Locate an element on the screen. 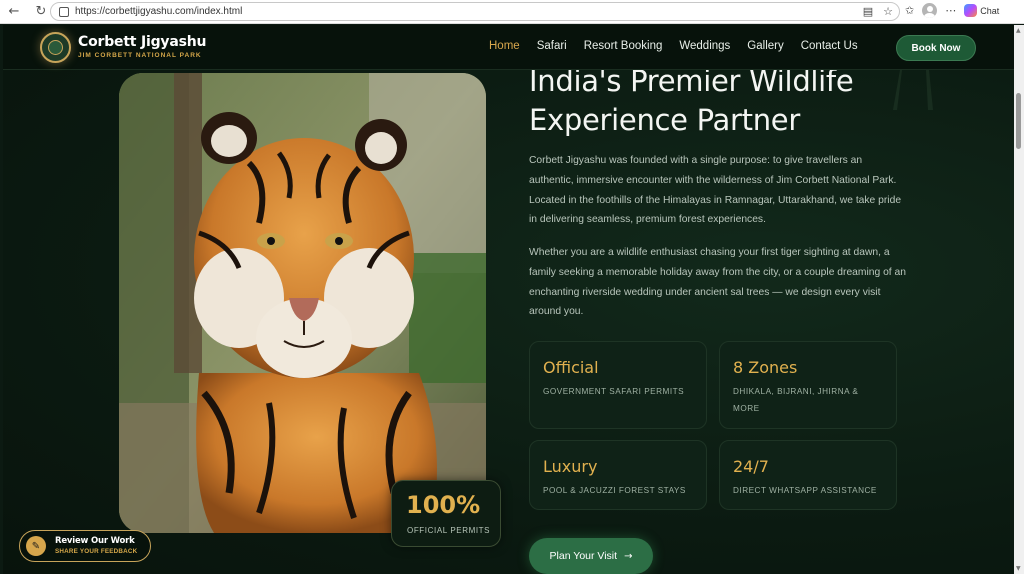  feature-card-luxury: Luxury POOL & JACUZZI FOREST STAYS is located at coordinates (618, 475).